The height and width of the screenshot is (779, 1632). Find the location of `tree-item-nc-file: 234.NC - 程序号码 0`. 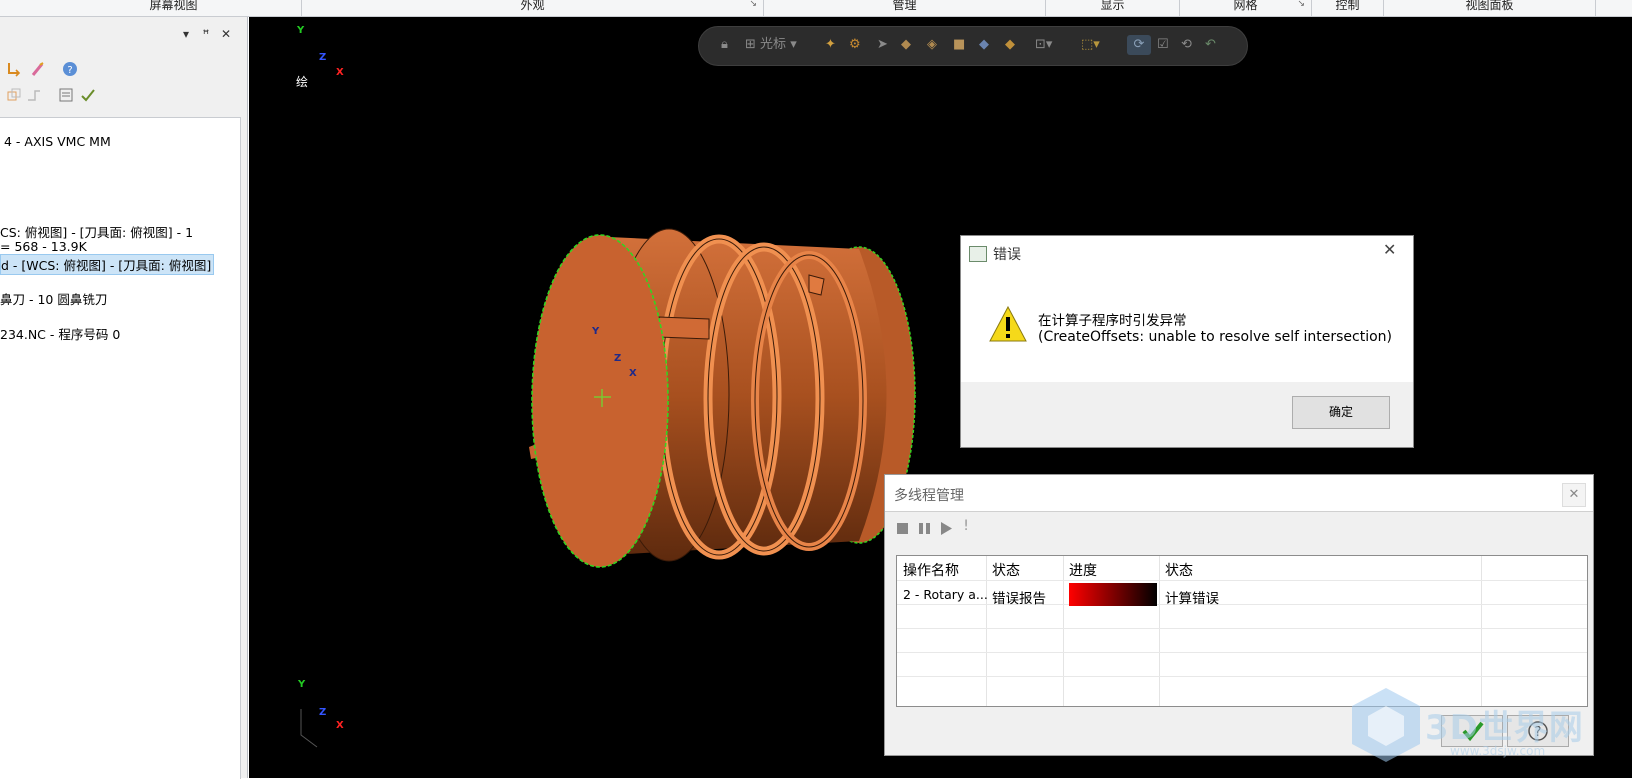

tree-item-nc-file: 234.NC - 程序号码 0 is located at coordinates (60, 333).